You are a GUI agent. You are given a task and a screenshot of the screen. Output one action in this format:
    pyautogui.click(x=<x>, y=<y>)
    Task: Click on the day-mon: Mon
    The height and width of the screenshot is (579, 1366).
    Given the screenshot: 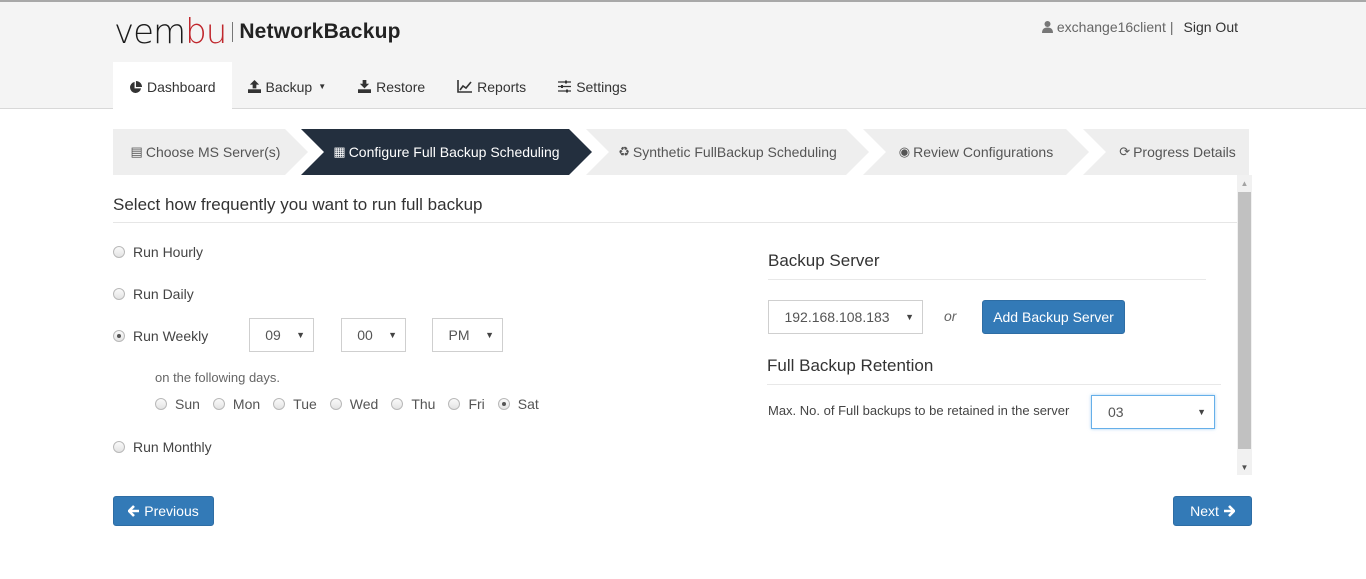 What is the action you would take?
    pyautogui.click(x=236, y=404)
    